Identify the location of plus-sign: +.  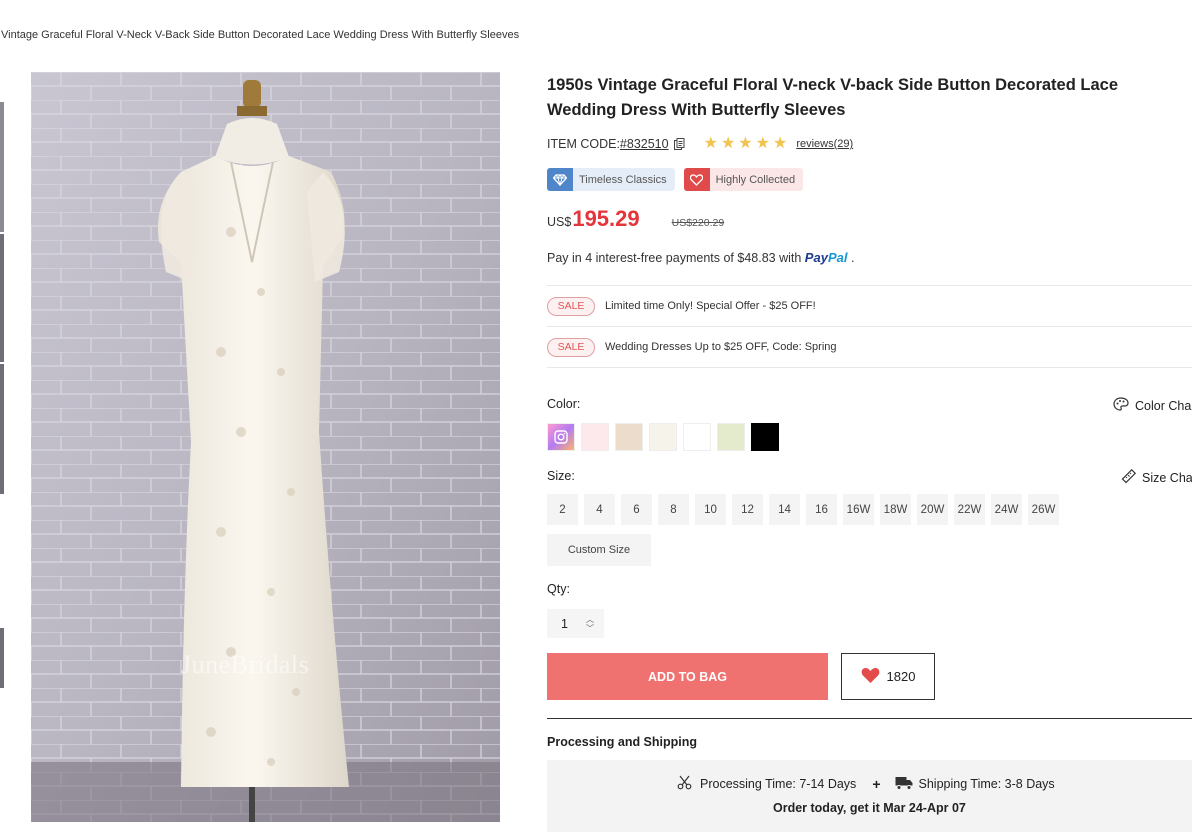
(876, 784).